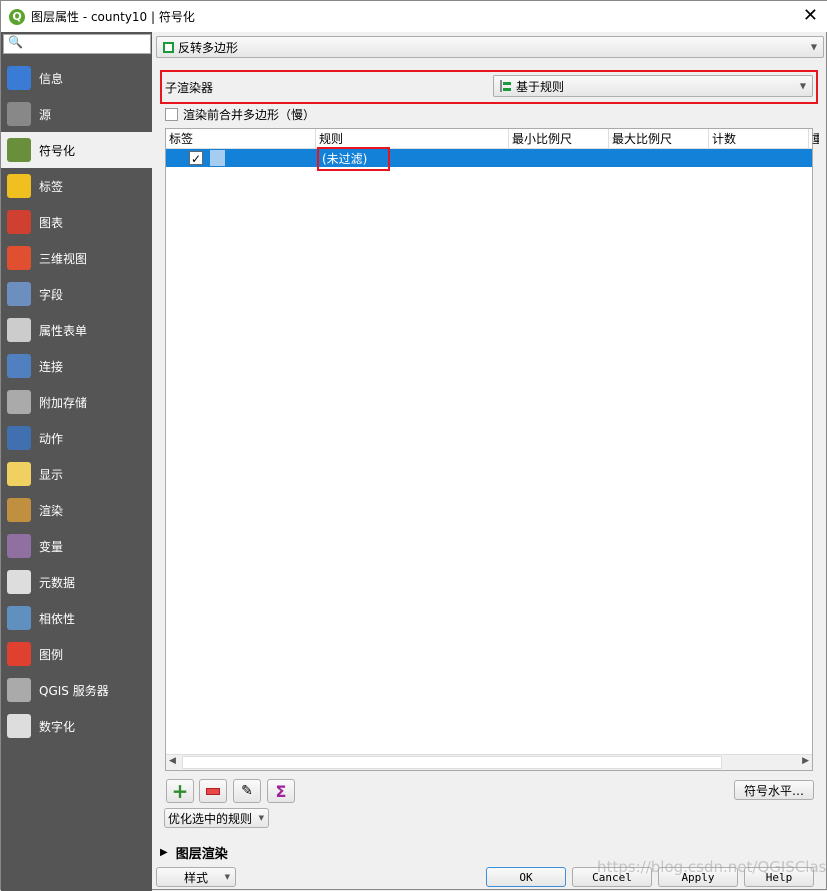 This screenshot has height=891, width=827. What do you see at coordinates (249, 115) in the screenshot?
I see `merge-polygons-label: 渲染前合并多边形（慢）` at bounding box center [249, 115].